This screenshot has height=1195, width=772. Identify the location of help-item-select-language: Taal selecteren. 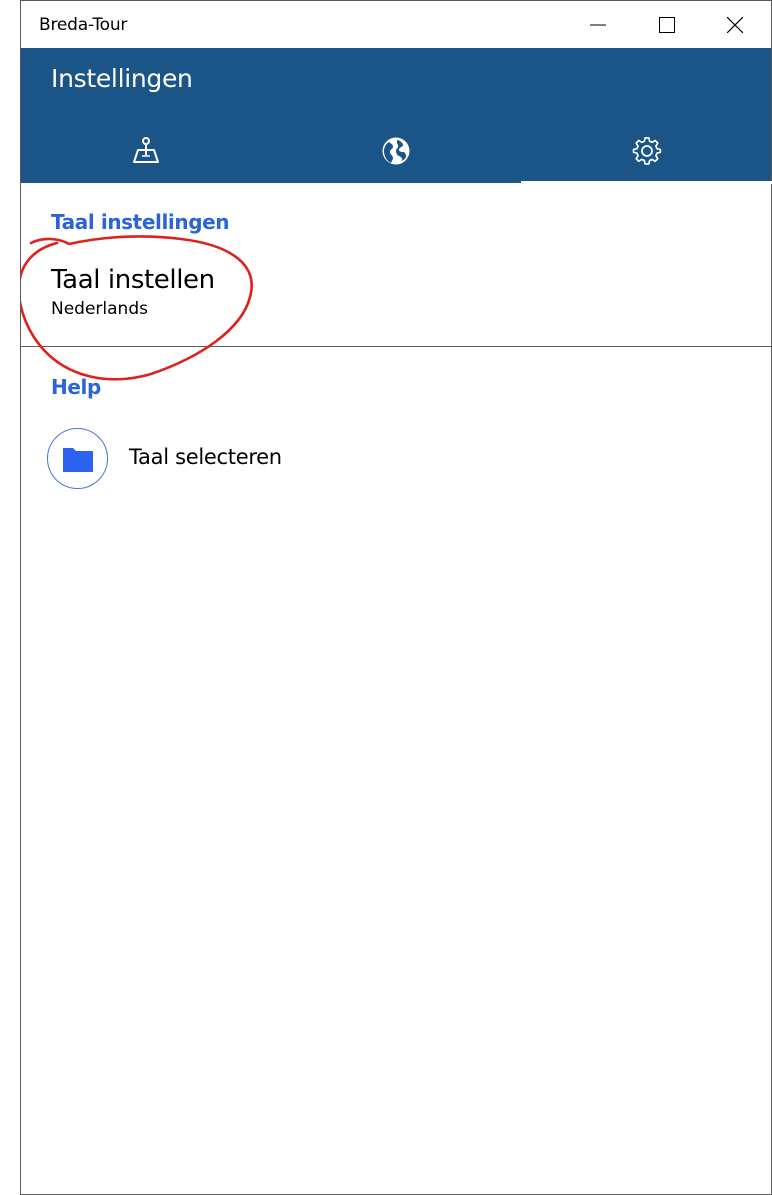
(247, 459).